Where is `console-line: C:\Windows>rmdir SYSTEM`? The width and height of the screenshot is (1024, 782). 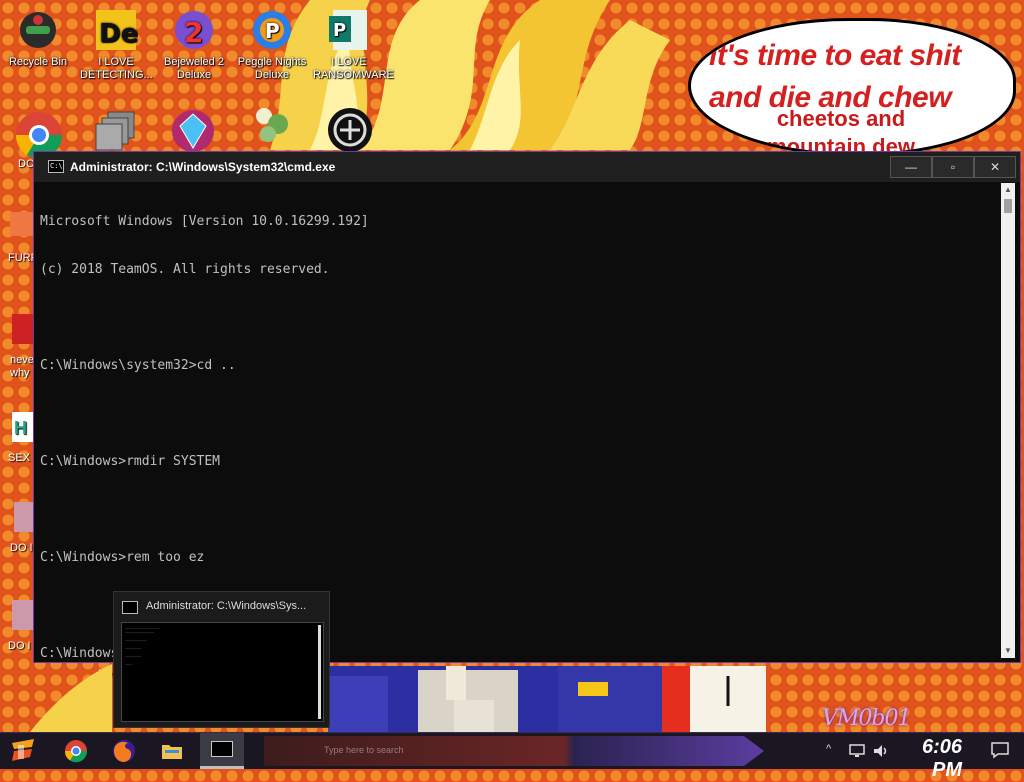
console-line: C:\Windows>rmdir SYSTEM is located at coordinates (130, 461).